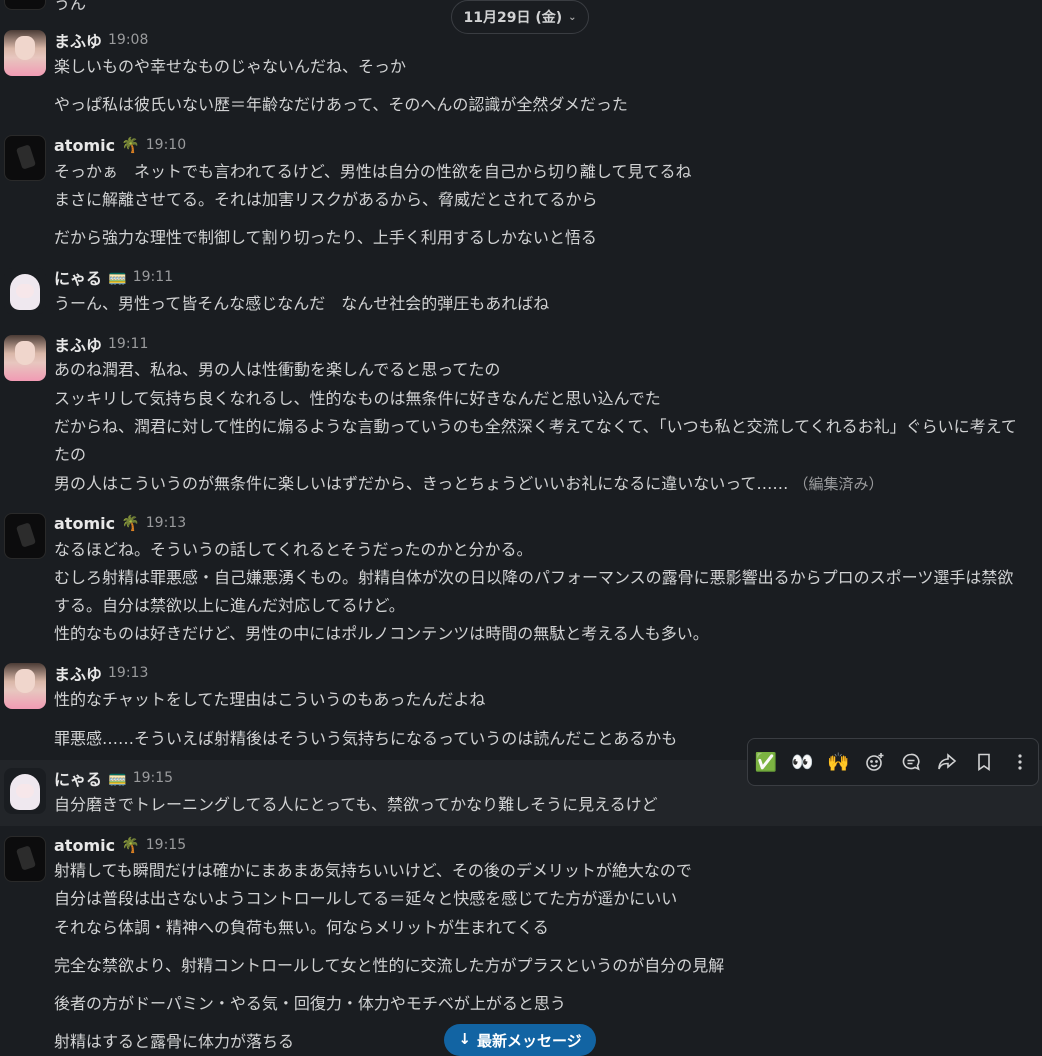  I want to click on check-mark-reaction-button: ✅, so click(766, 762).